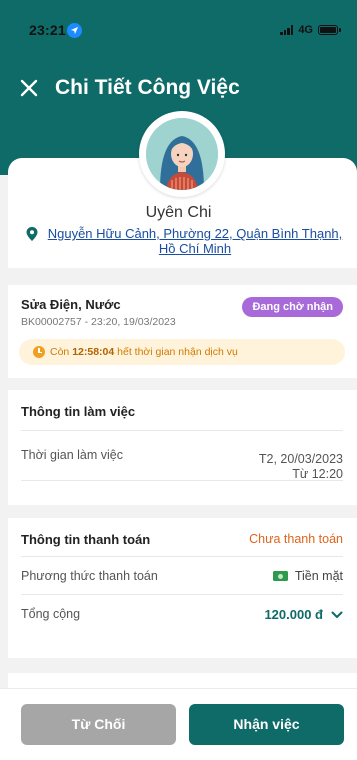 The width and height of the screenshot is (357, 760). What do you see at coordinates (89, 576) in the screenshot?
I see `payment-method-label: Phương thức thanh toán` at bounding box center [89, 576].